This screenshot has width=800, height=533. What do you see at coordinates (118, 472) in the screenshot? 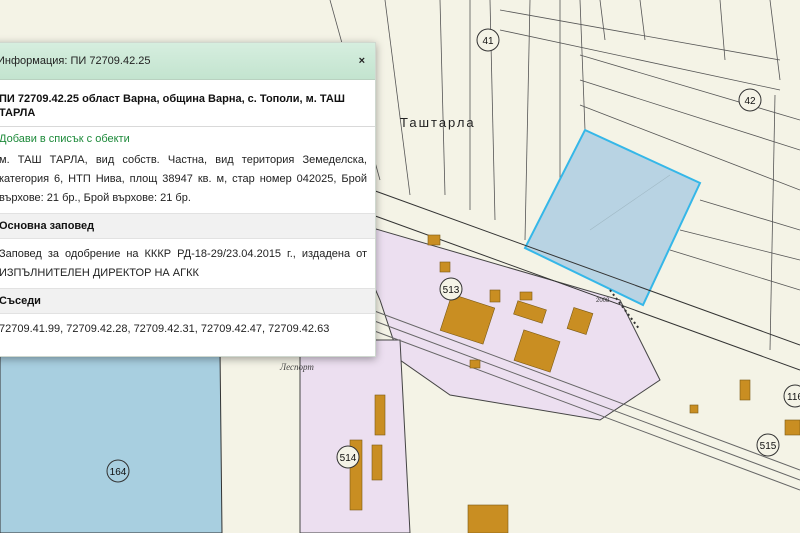
I see `parcel-number-164: 164` at bounding box center [118, 472].